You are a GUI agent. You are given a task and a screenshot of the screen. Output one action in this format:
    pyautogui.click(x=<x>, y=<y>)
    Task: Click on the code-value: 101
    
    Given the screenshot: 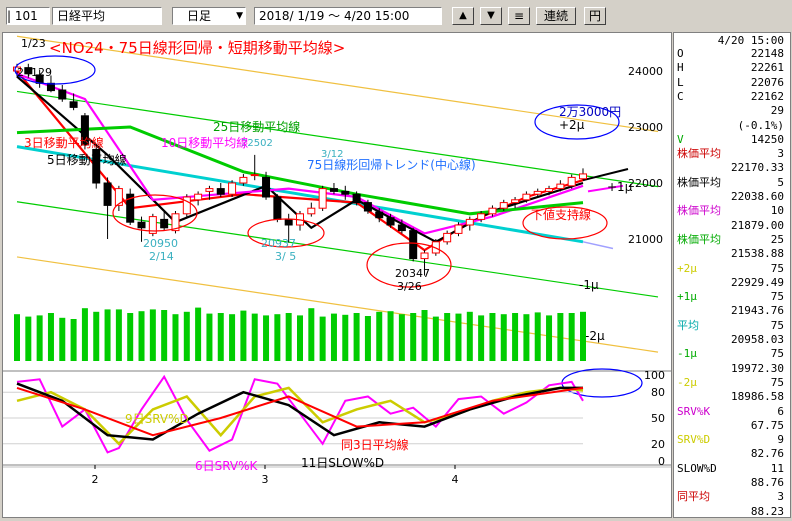 What is the action you would take?
    pyautogui.click(x=26, y=16)
    